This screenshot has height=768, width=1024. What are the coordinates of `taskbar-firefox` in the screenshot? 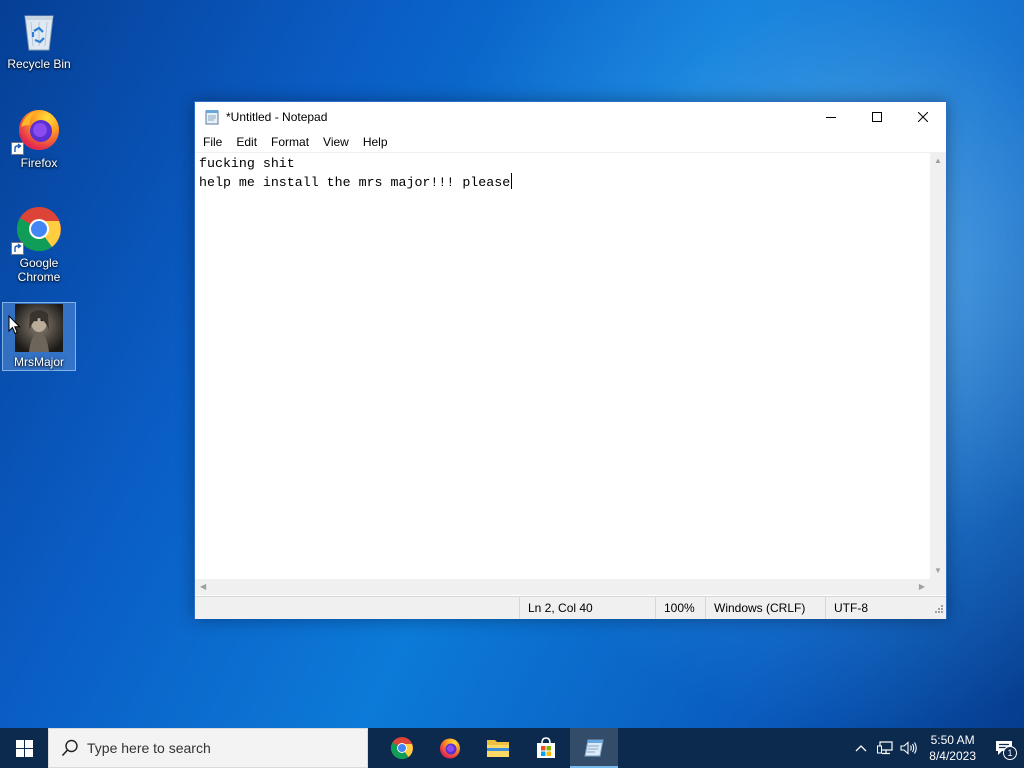 It's located at (450, 748).